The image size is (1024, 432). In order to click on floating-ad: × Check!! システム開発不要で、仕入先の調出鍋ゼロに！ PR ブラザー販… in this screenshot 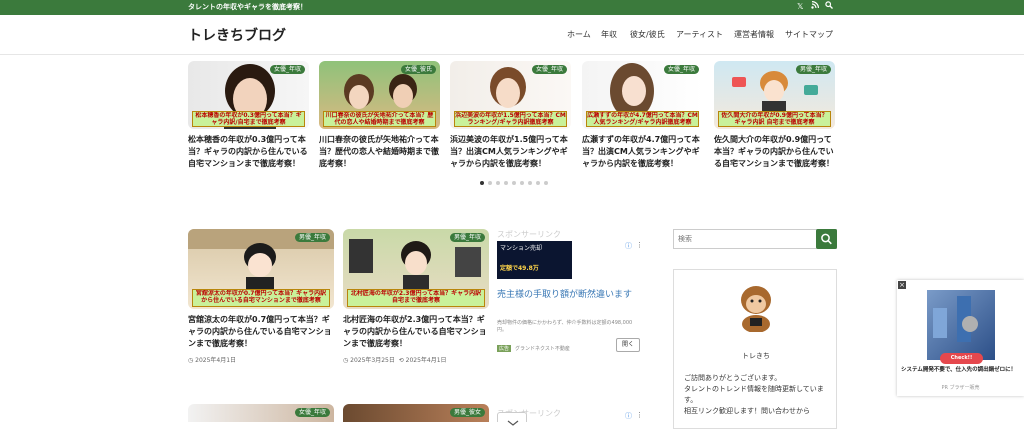, I will do `click(960, 338)`.